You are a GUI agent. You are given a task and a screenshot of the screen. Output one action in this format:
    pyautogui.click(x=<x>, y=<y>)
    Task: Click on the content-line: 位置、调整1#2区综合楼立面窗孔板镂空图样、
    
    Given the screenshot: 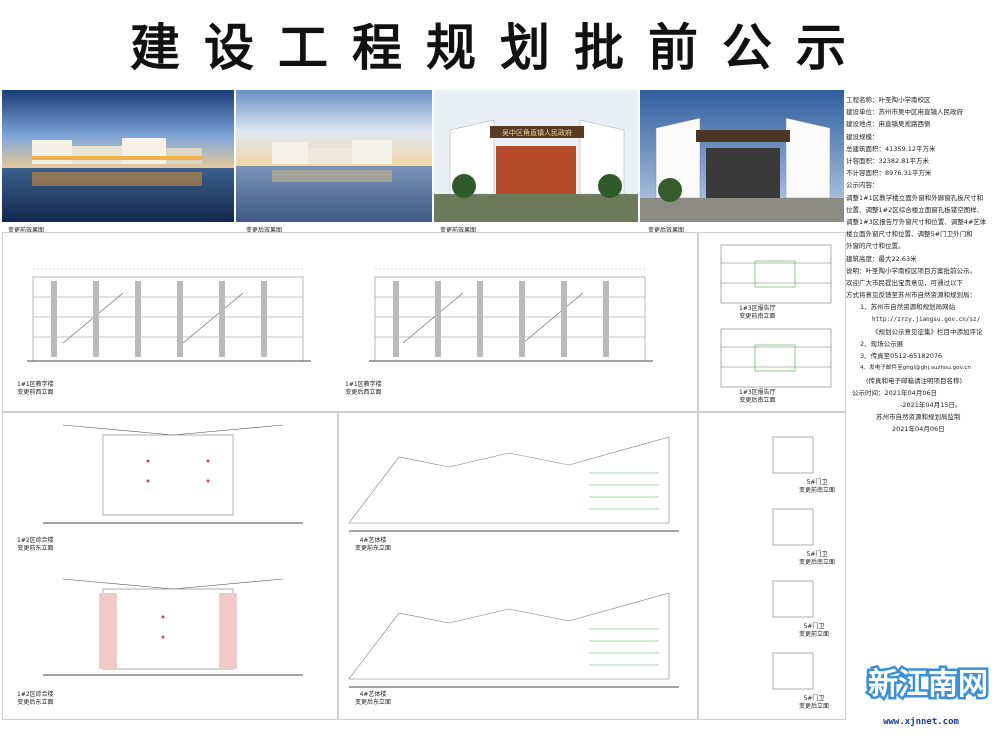 What is the action you would take?
    pyautogui.click(x=915, y=209)
    